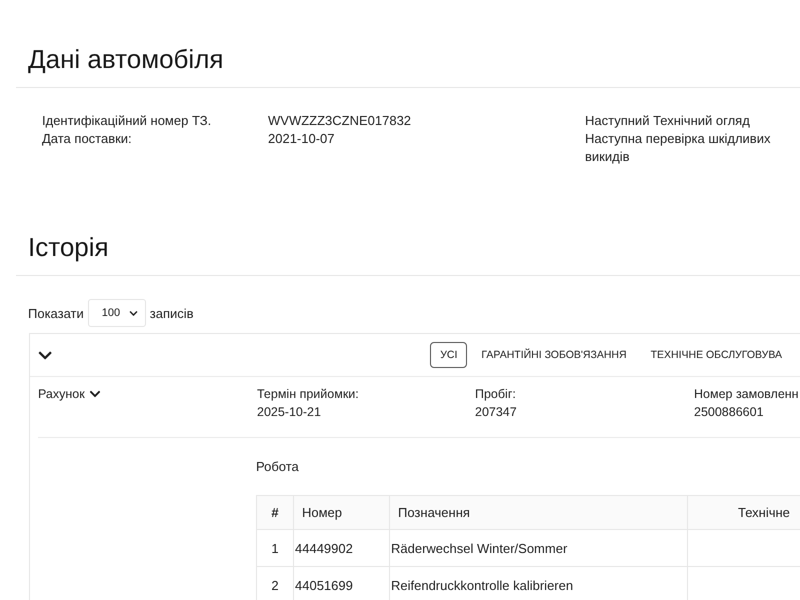 This screenshot has width=800, height=600. What do you see at coordinates (69, 394) in the screenshot?
I see `invoice-toggle: Рахунок` at bounding box center [69, 394].